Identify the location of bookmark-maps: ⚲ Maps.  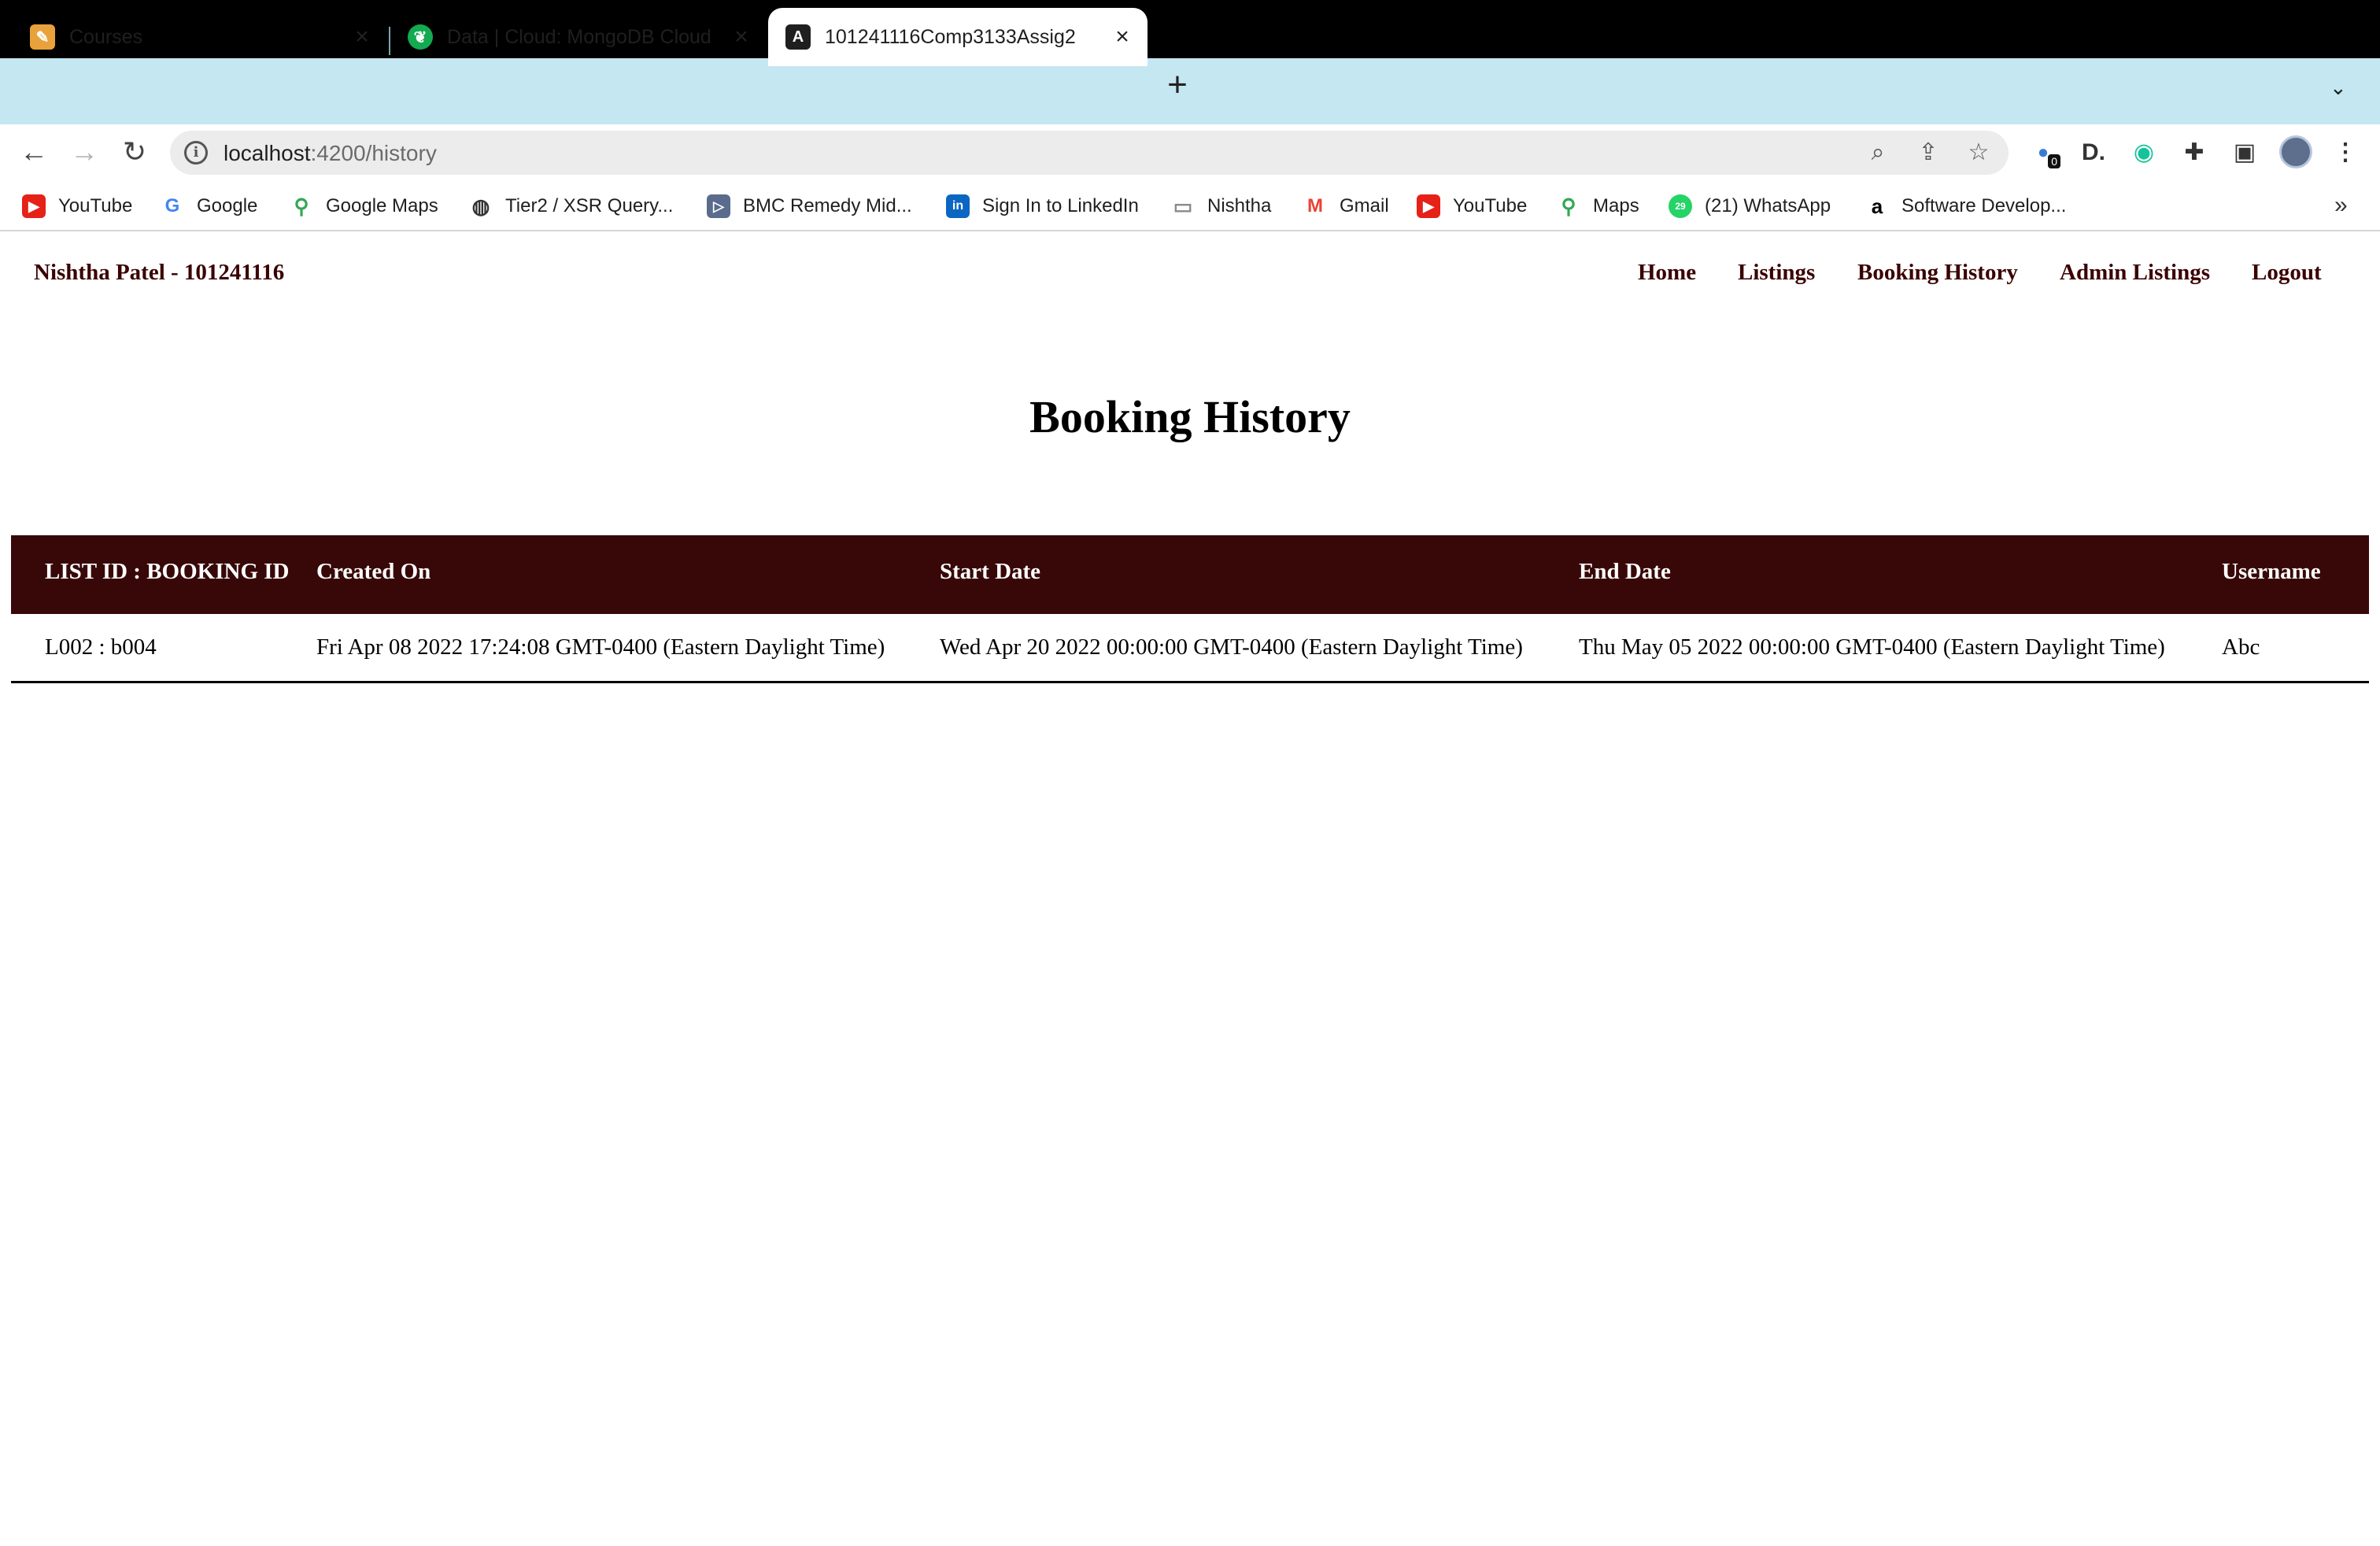
(1598, 206).